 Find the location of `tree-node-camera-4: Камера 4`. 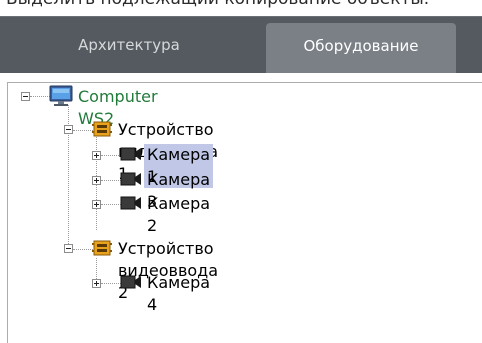

tree-node-camera-4: Камера 4 is located at coordinates (178, 294).